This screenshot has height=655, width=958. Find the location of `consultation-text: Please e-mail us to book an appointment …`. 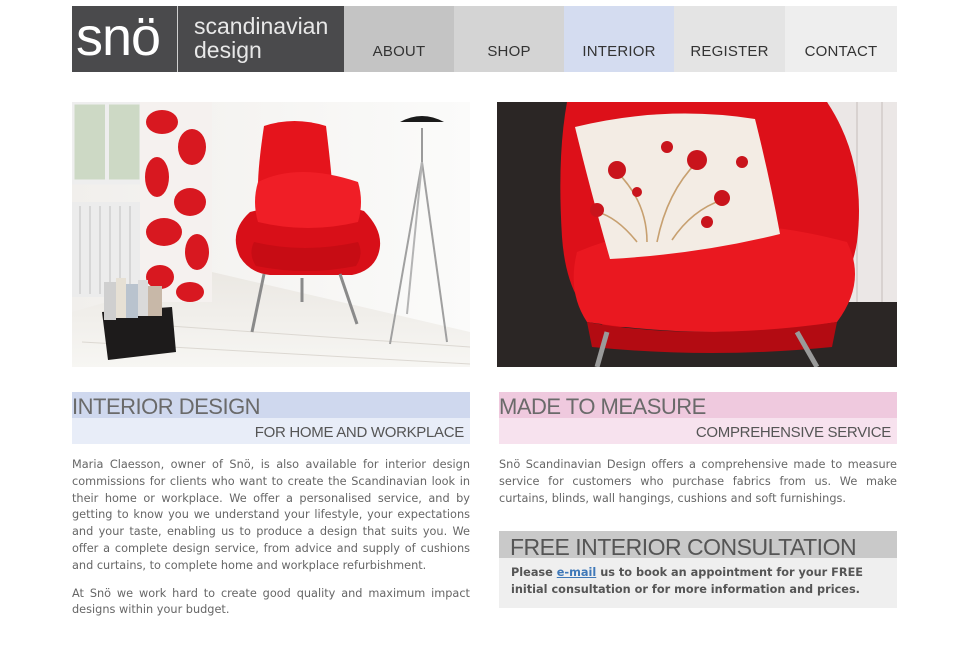

consultation-text: Please e-mail us to book an appointment … is located at coordinates (698, 578).